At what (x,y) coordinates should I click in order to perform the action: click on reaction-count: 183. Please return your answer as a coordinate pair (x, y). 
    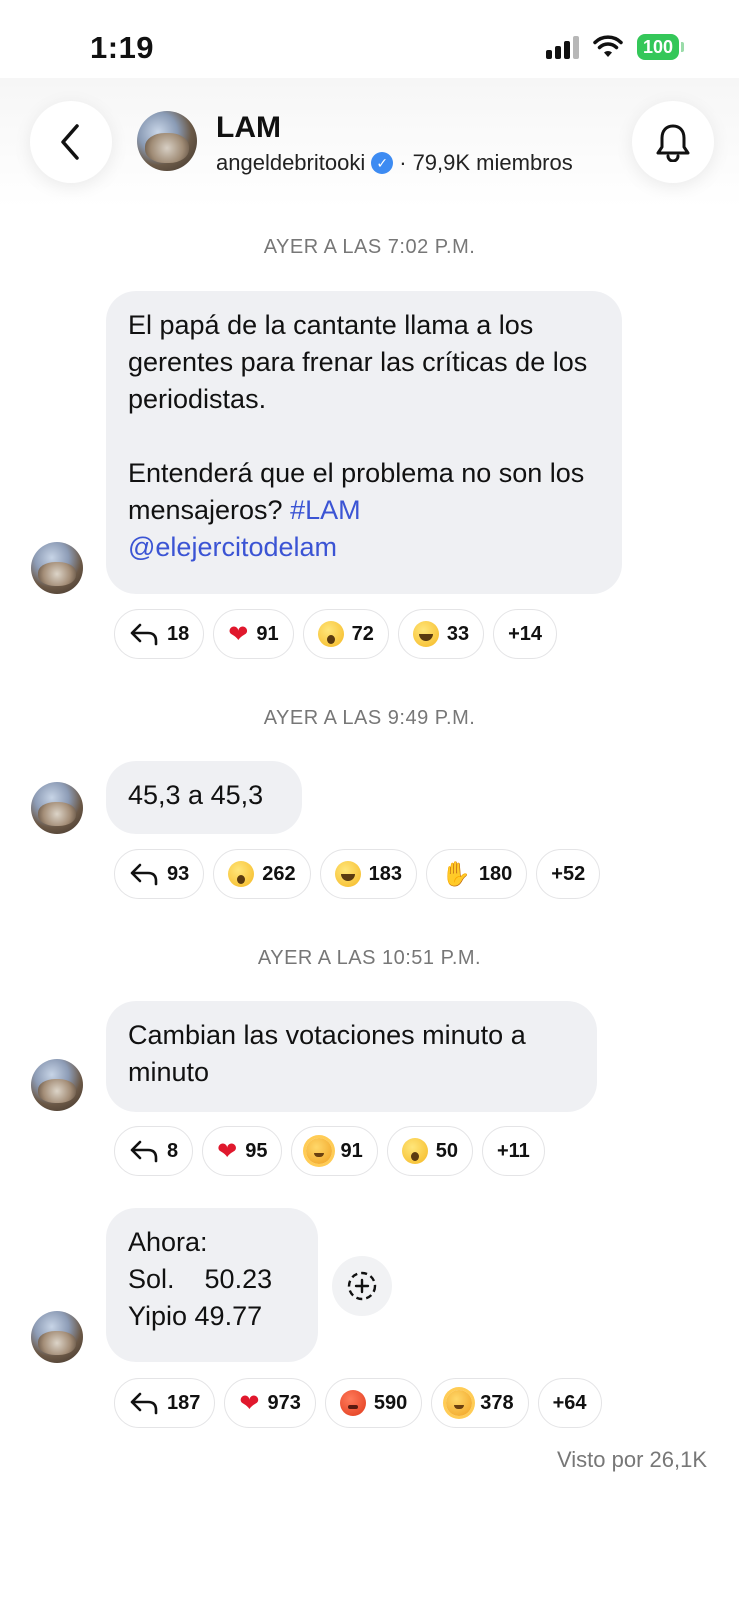
    Looking at the image, I should click on (385, 873).